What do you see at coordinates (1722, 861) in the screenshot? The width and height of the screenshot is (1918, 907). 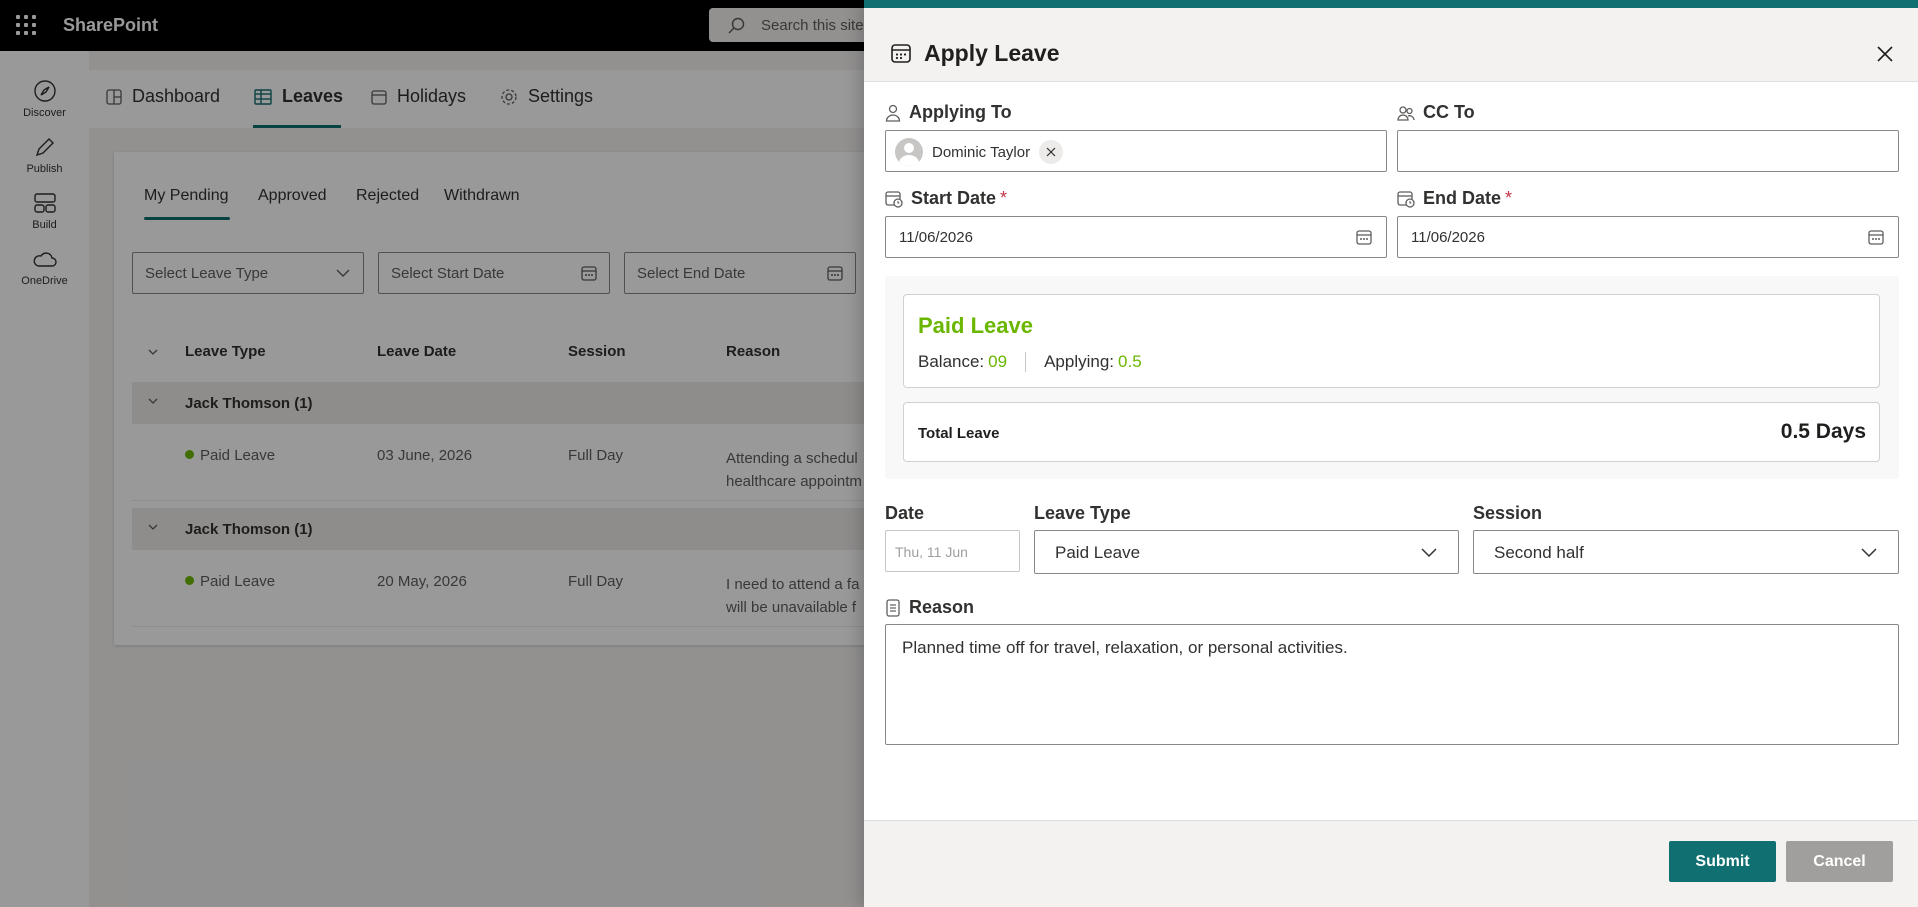 I see `submit-button: Submit` at bounding box center [1722, 861].